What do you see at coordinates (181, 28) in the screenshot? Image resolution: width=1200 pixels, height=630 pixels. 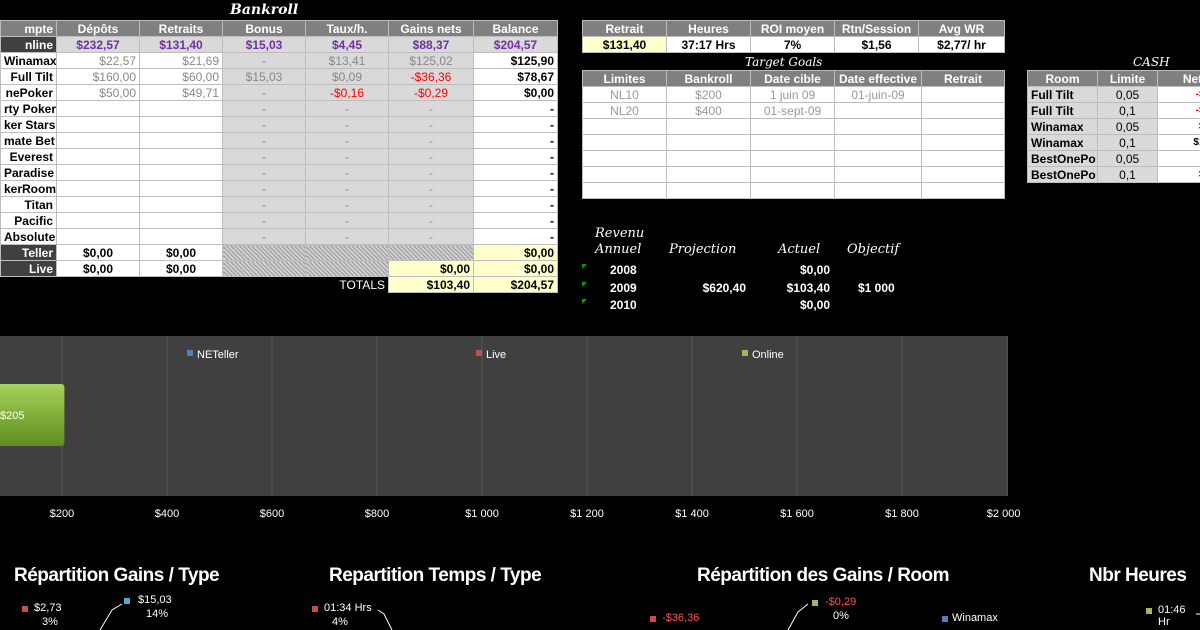 I see `header-cell: Retraits` at bounding box center [181, 28].